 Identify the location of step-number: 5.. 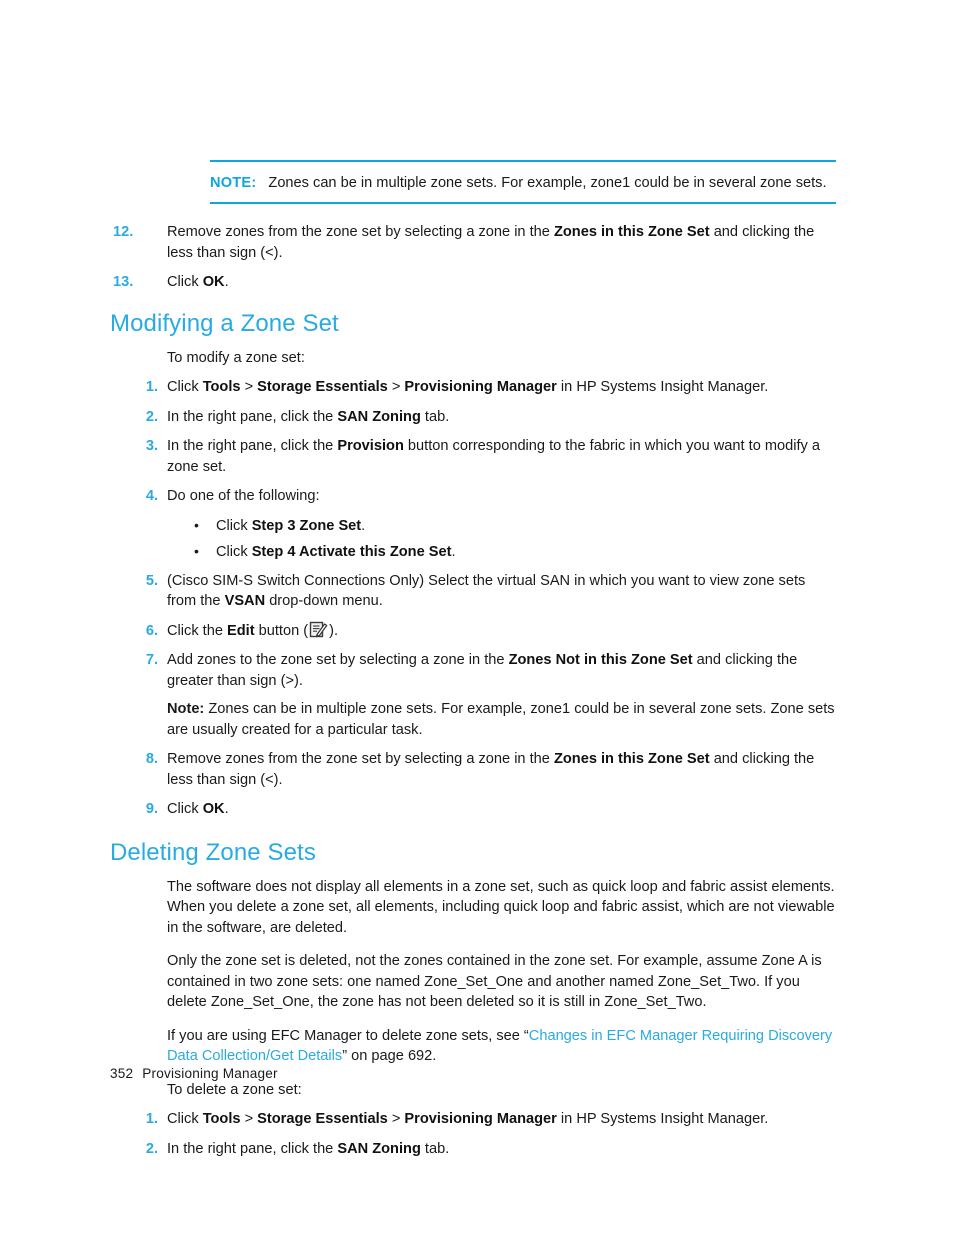
(151, 580).